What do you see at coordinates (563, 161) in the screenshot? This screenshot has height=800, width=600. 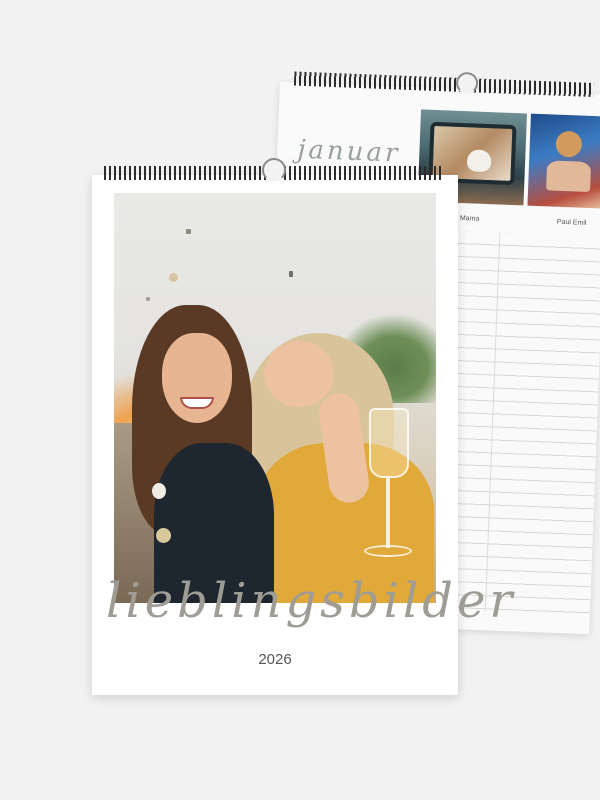 I see `photo-ice-cream` at bounding box center [563, 161].